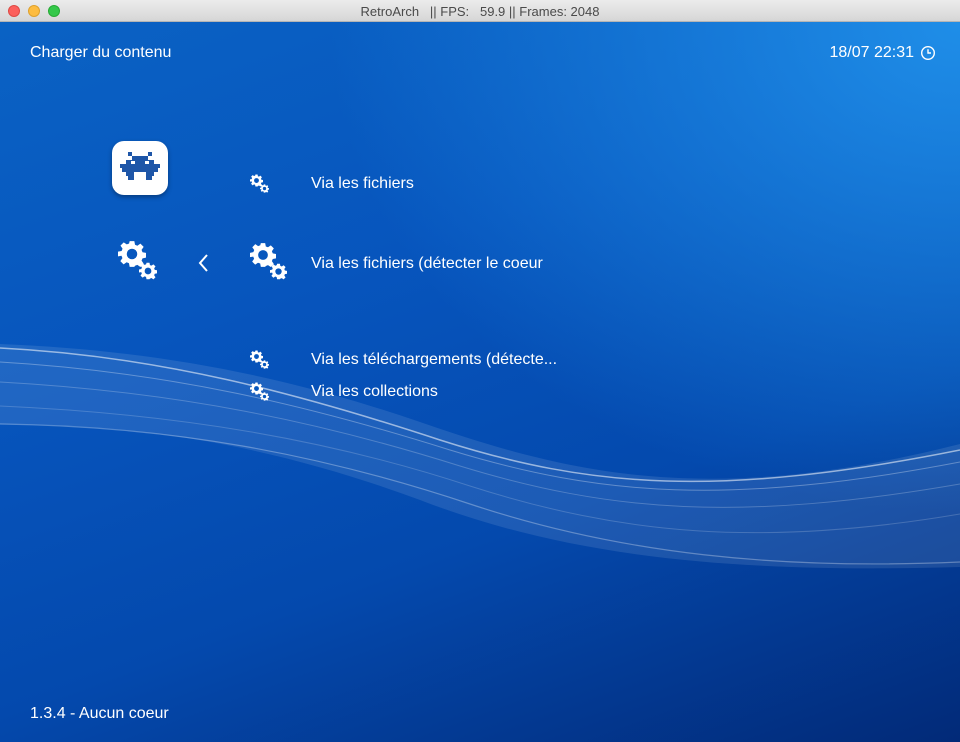 The image size is (960, 742). Describe the element at coordinates (427, 263) in the screenshot. I see `menu-item-label: Via les fichiers (détecter le coeur` at that location.